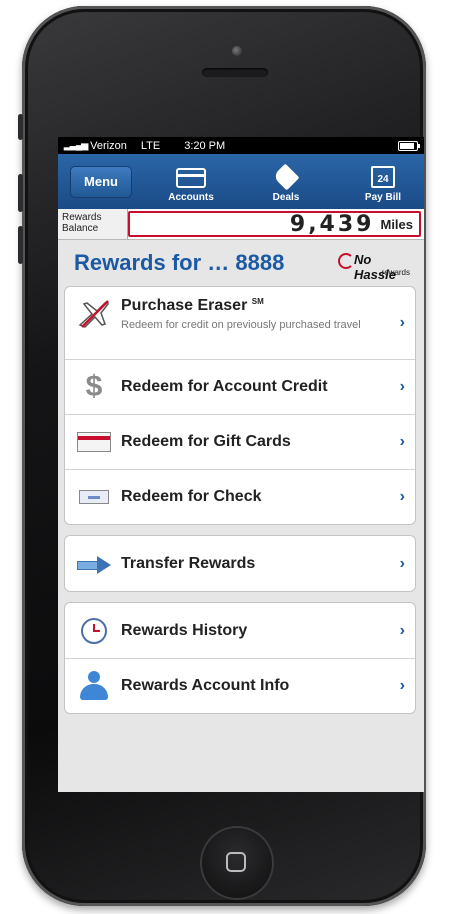  I want to click on volume-up-button, so click(20, 193).